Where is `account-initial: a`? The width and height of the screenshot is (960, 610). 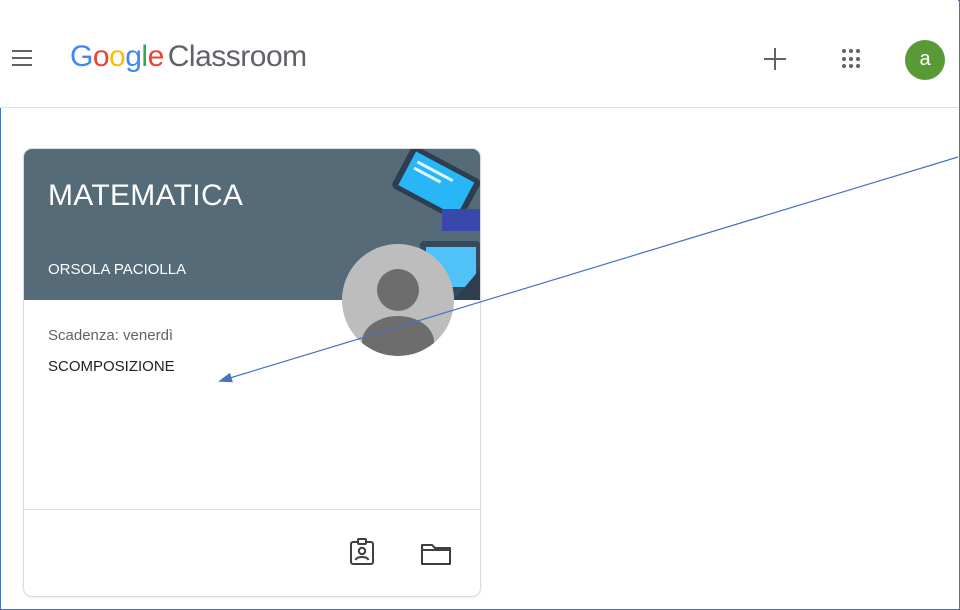 account-initial: a is located at coordinates (925, 59).